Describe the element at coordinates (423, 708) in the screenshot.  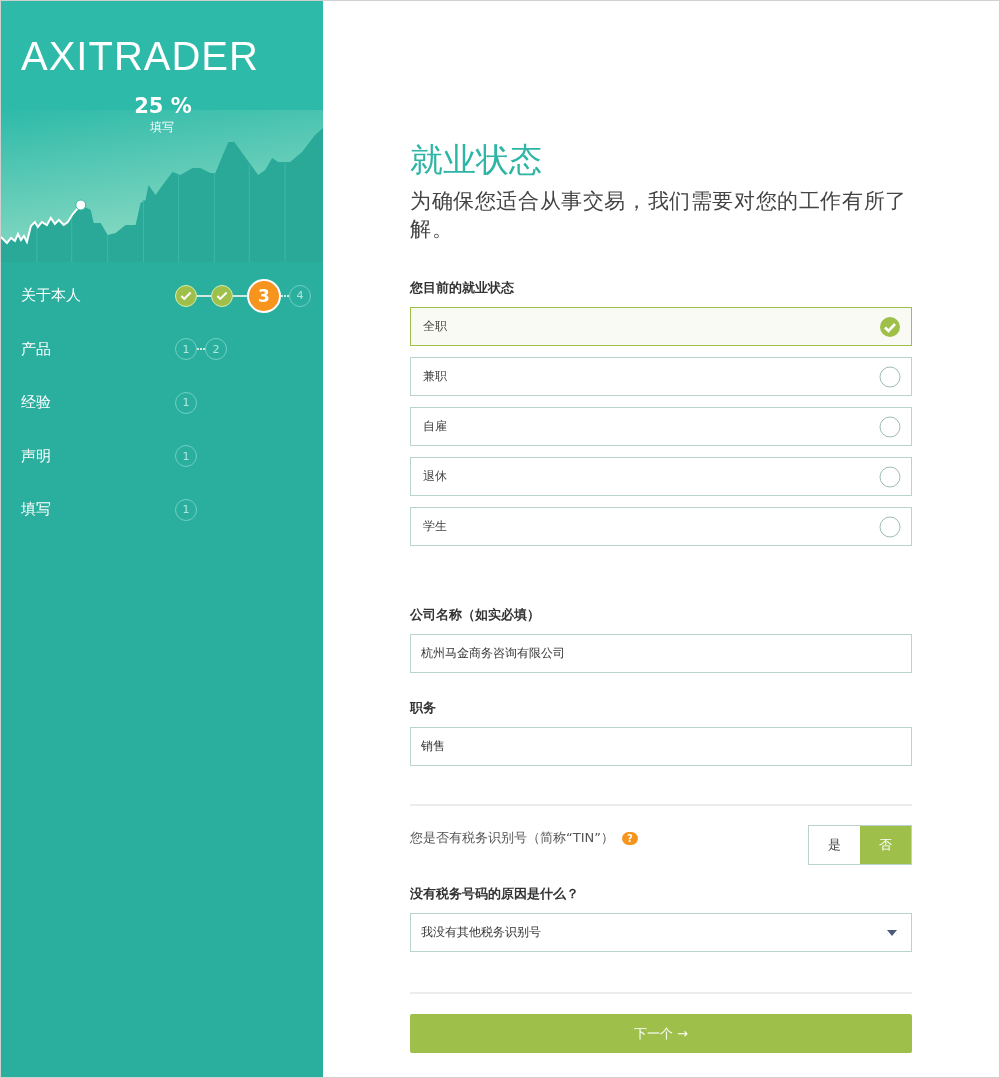
I see `field-label: 职务` at that location.